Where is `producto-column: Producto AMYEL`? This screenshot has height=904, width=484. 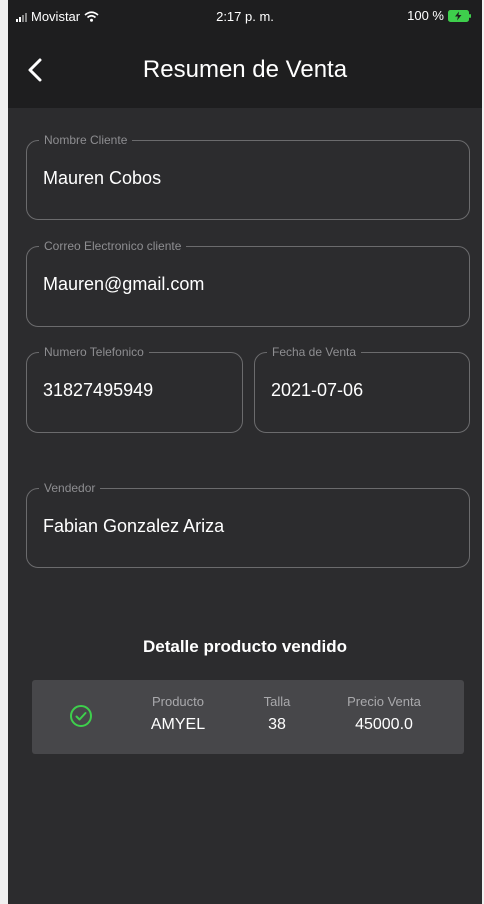 producto-column: Producto AMYEL is located at coordinates (178, 714).